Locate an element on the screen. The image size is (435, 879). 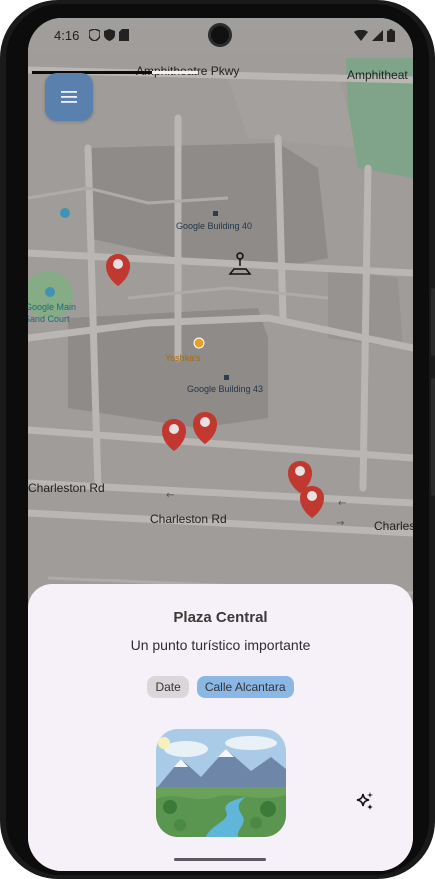
sd-card-icon is located at coordinates (124, 35).